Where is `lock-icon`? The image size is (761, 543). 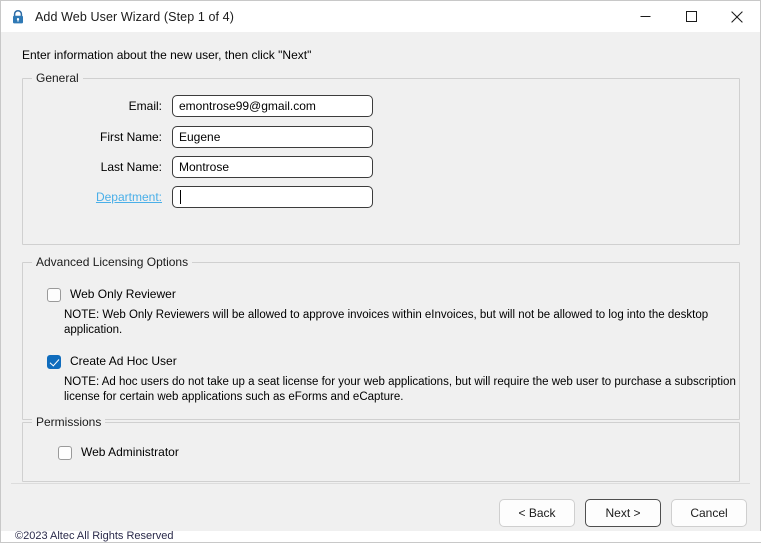 lock-icon is located at coordinates (18, 16).